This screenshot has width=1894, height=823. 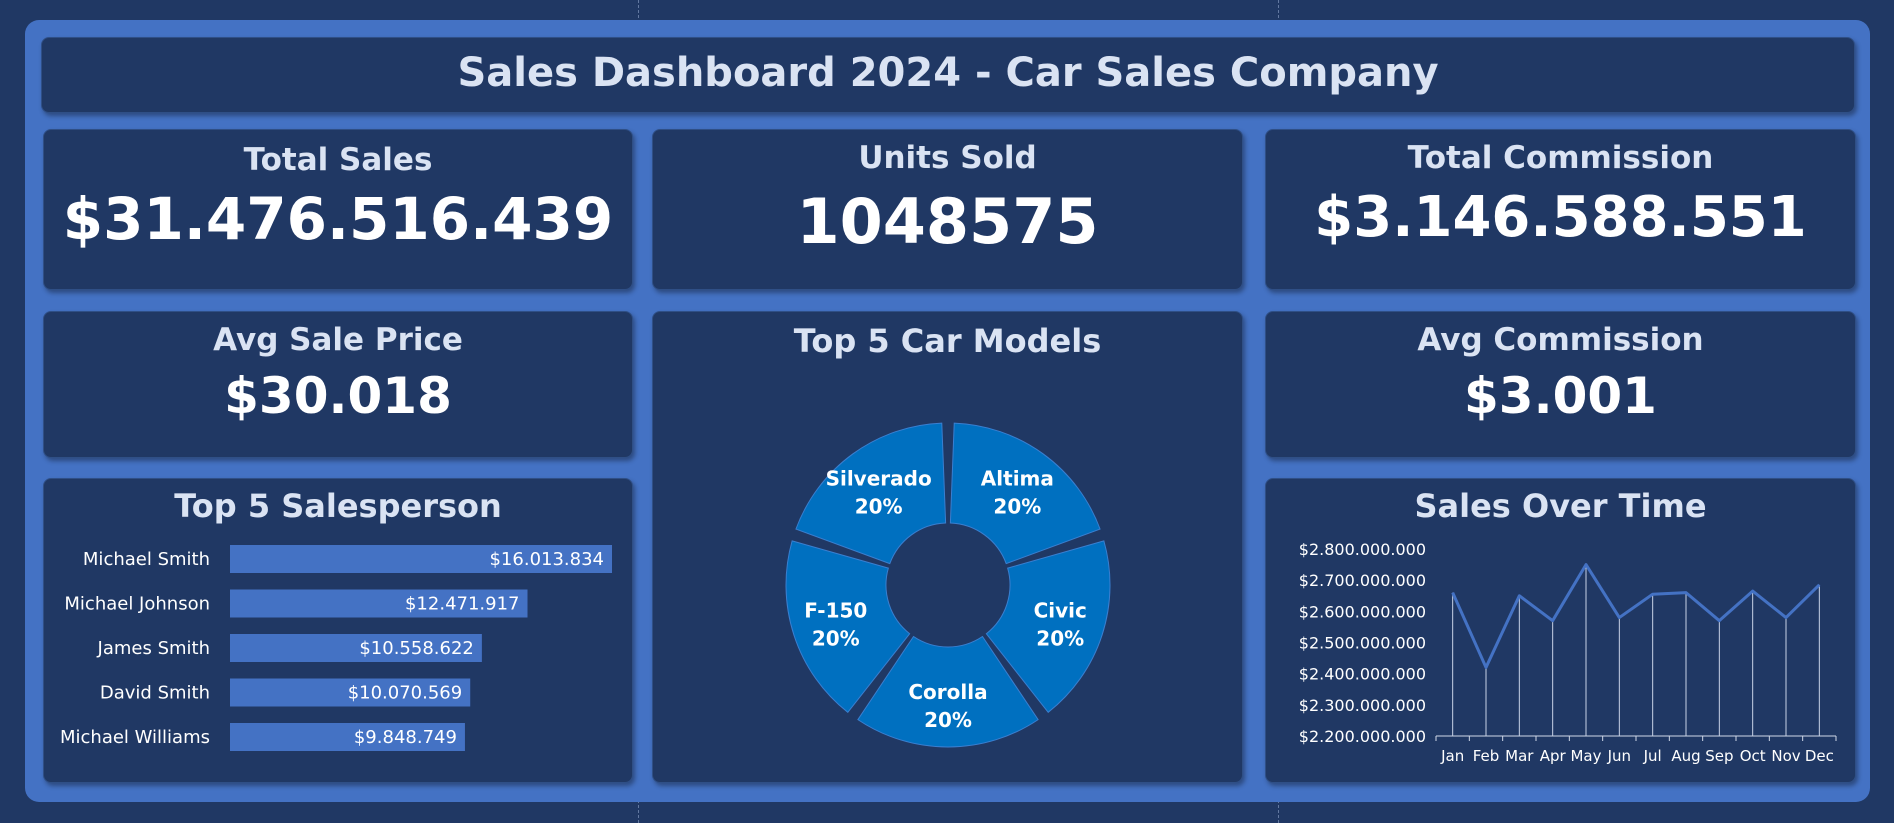 What do you see at coordinates (1819, 756) in the screenshot?
I see `x-tick-label: Dec` at bounding box center [1819, 756].